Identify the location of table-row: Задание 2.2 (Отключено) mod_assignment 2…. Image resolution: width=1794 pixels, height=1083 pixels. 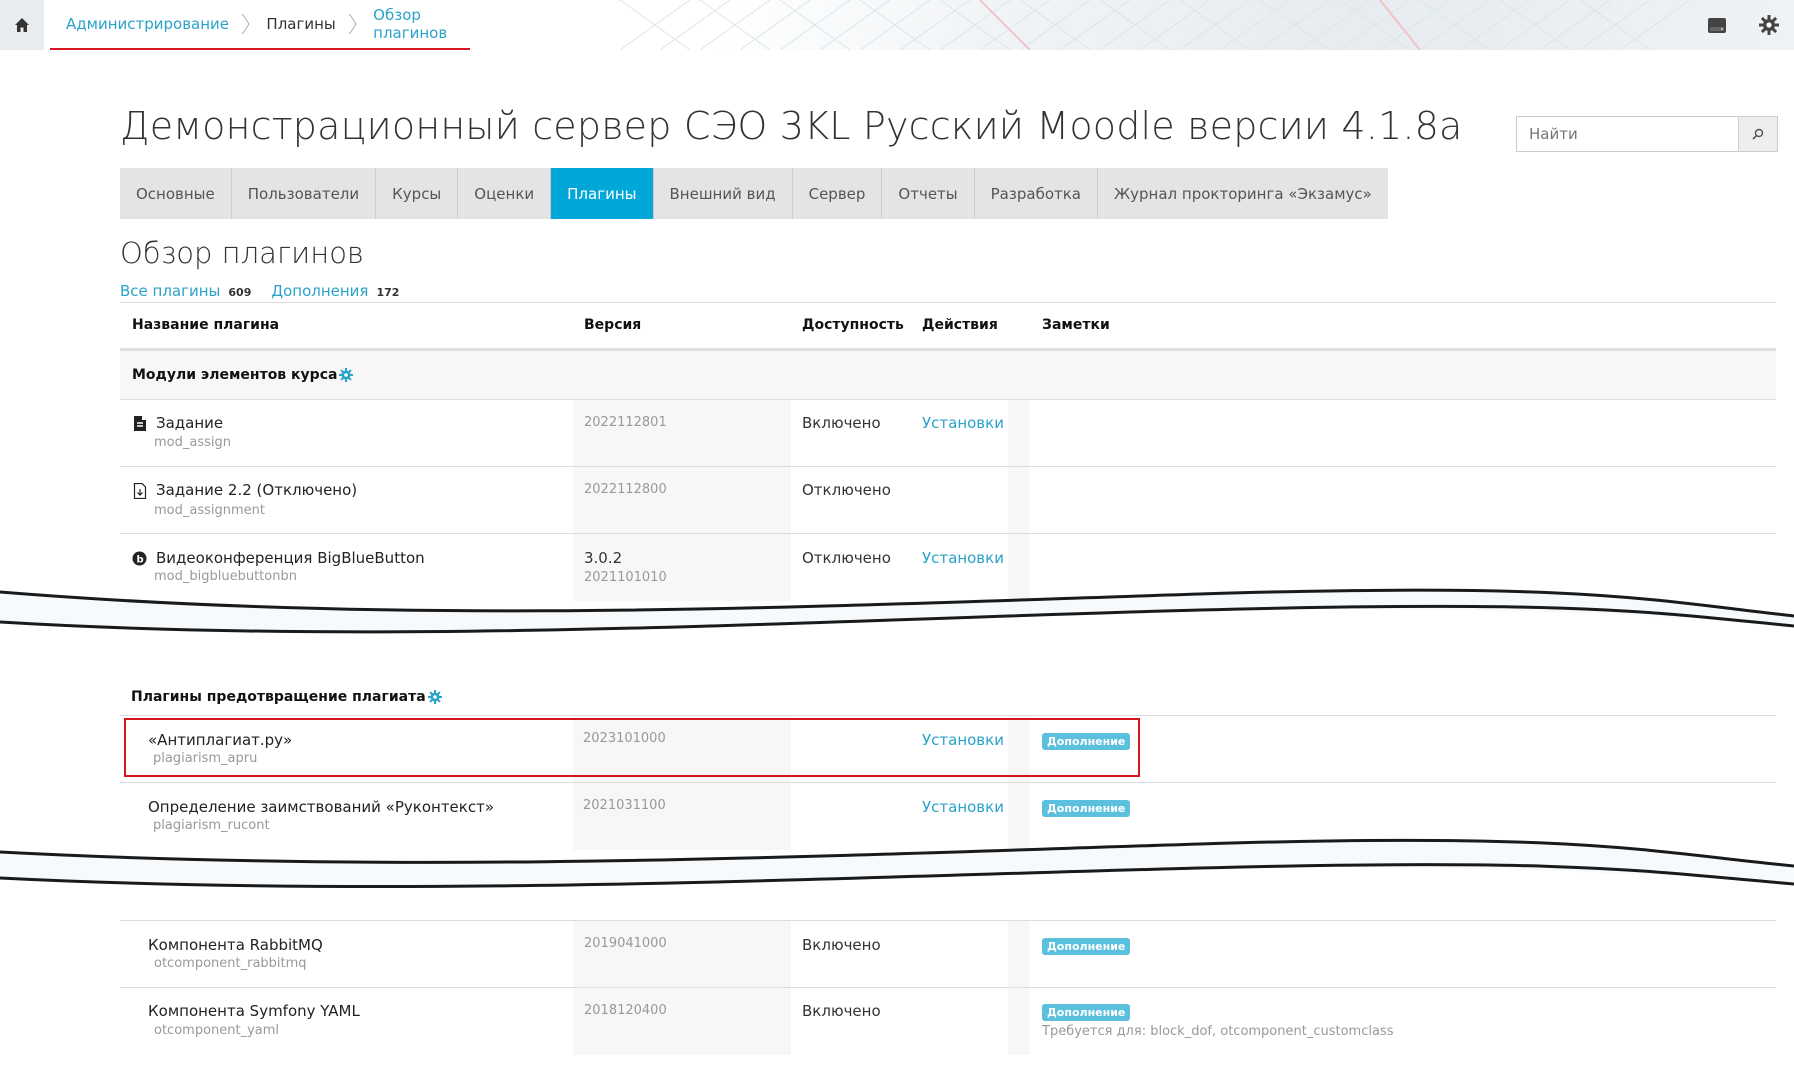
(948, 500).